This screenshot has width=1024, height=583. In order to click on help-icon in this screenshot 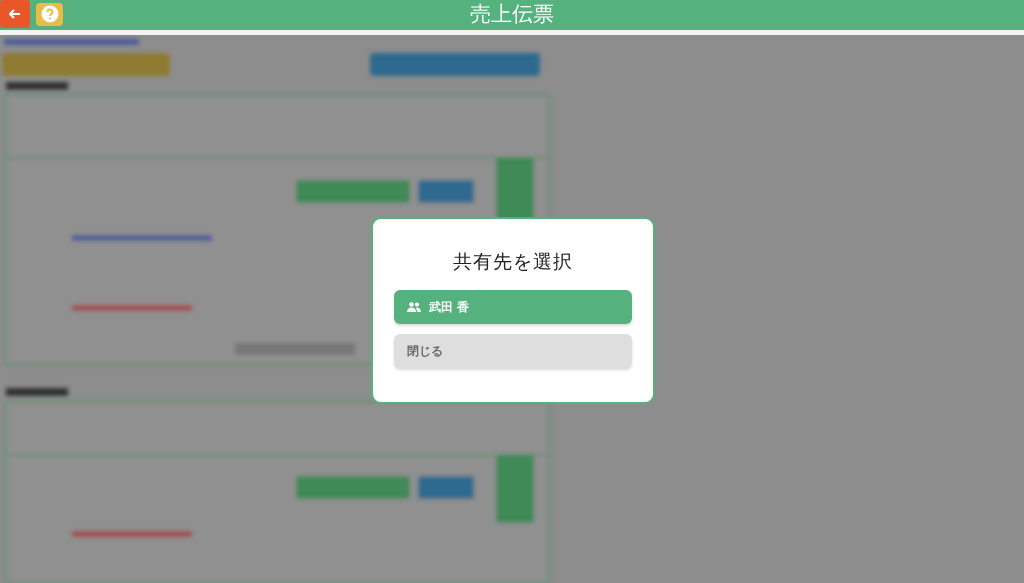, I will do `click(49, 14)`.